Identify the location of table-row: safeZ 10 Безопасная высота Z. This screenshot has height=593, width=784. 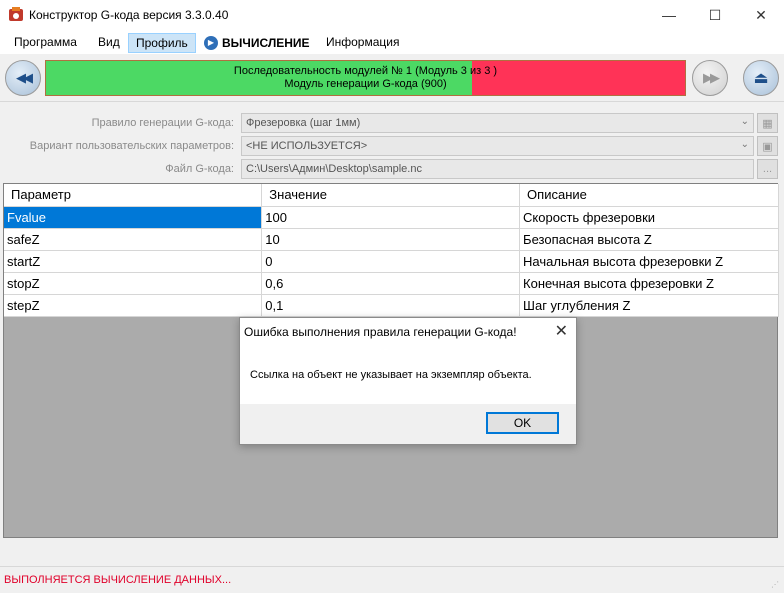
(391, 239).